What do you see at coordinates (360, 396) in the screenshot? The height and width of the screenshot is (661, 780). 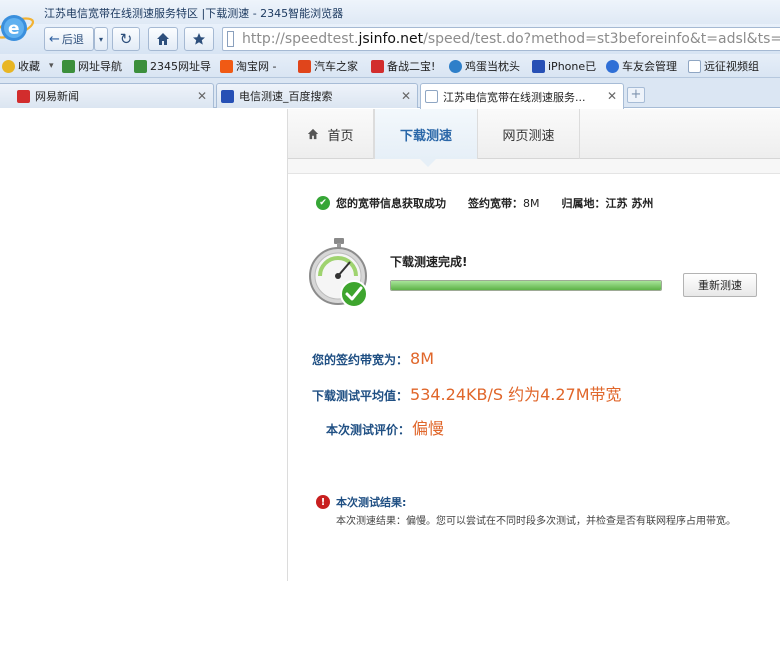 I see `average-label: 下载测试平均值：` at bounding box center [360, 396].